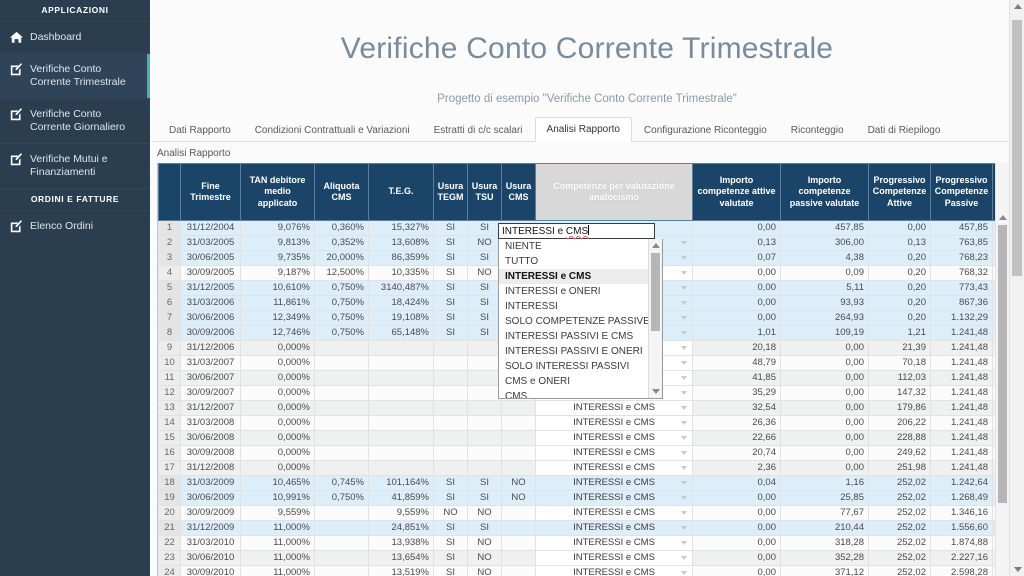 The image size is (1024, 576). Describe the element at coordinates (899, 483) in the screenshot. I see `cell-proga: 252,02` at that location.